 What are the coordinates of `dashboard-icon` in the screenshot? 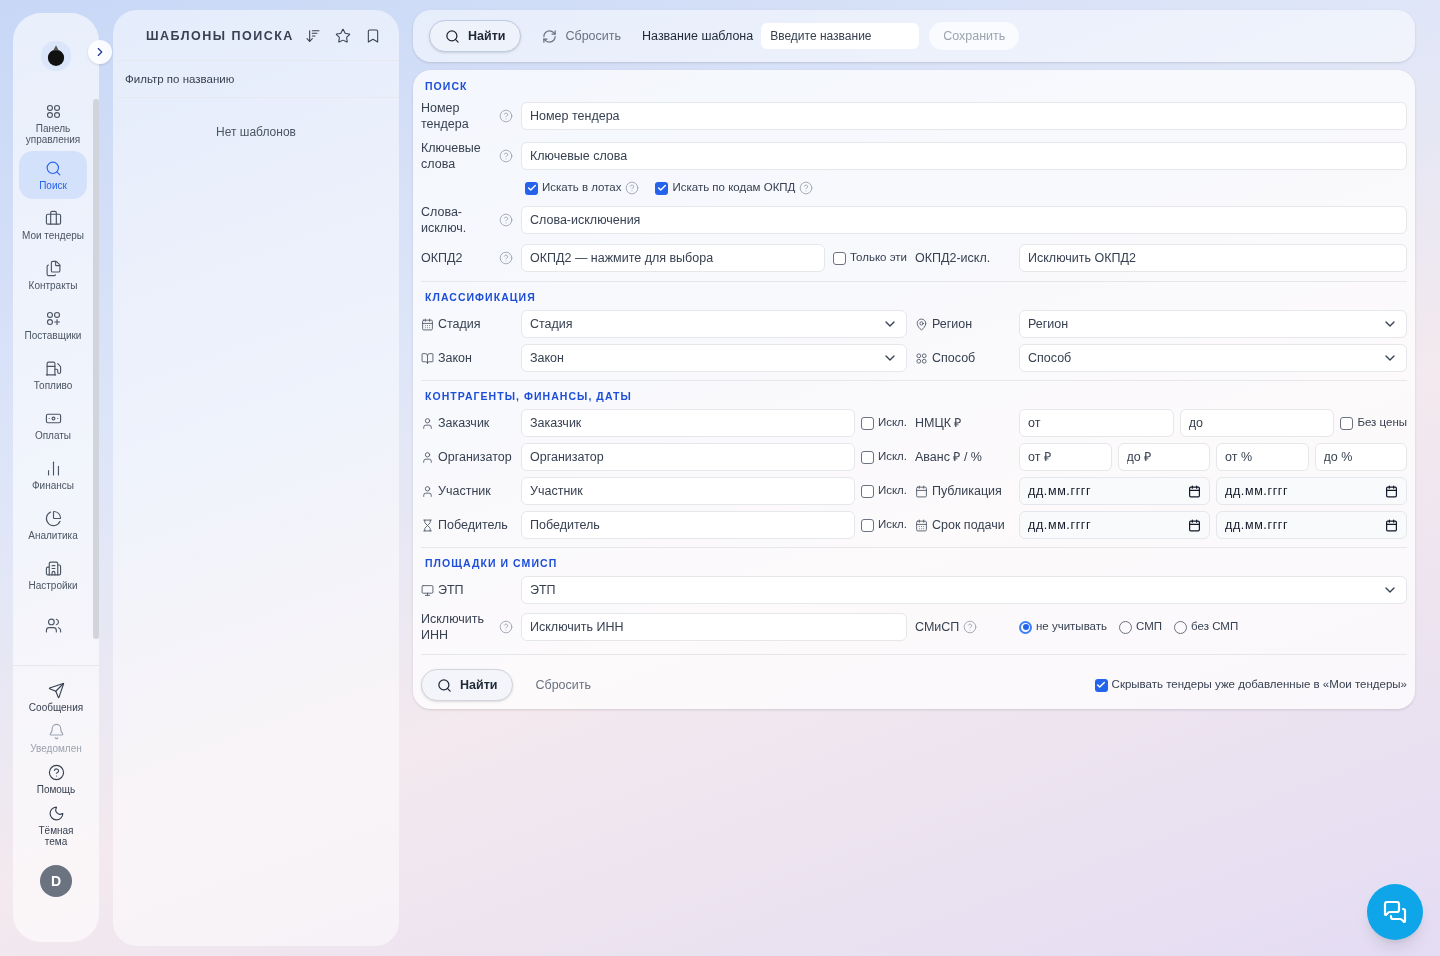 It's located at (53, 111).